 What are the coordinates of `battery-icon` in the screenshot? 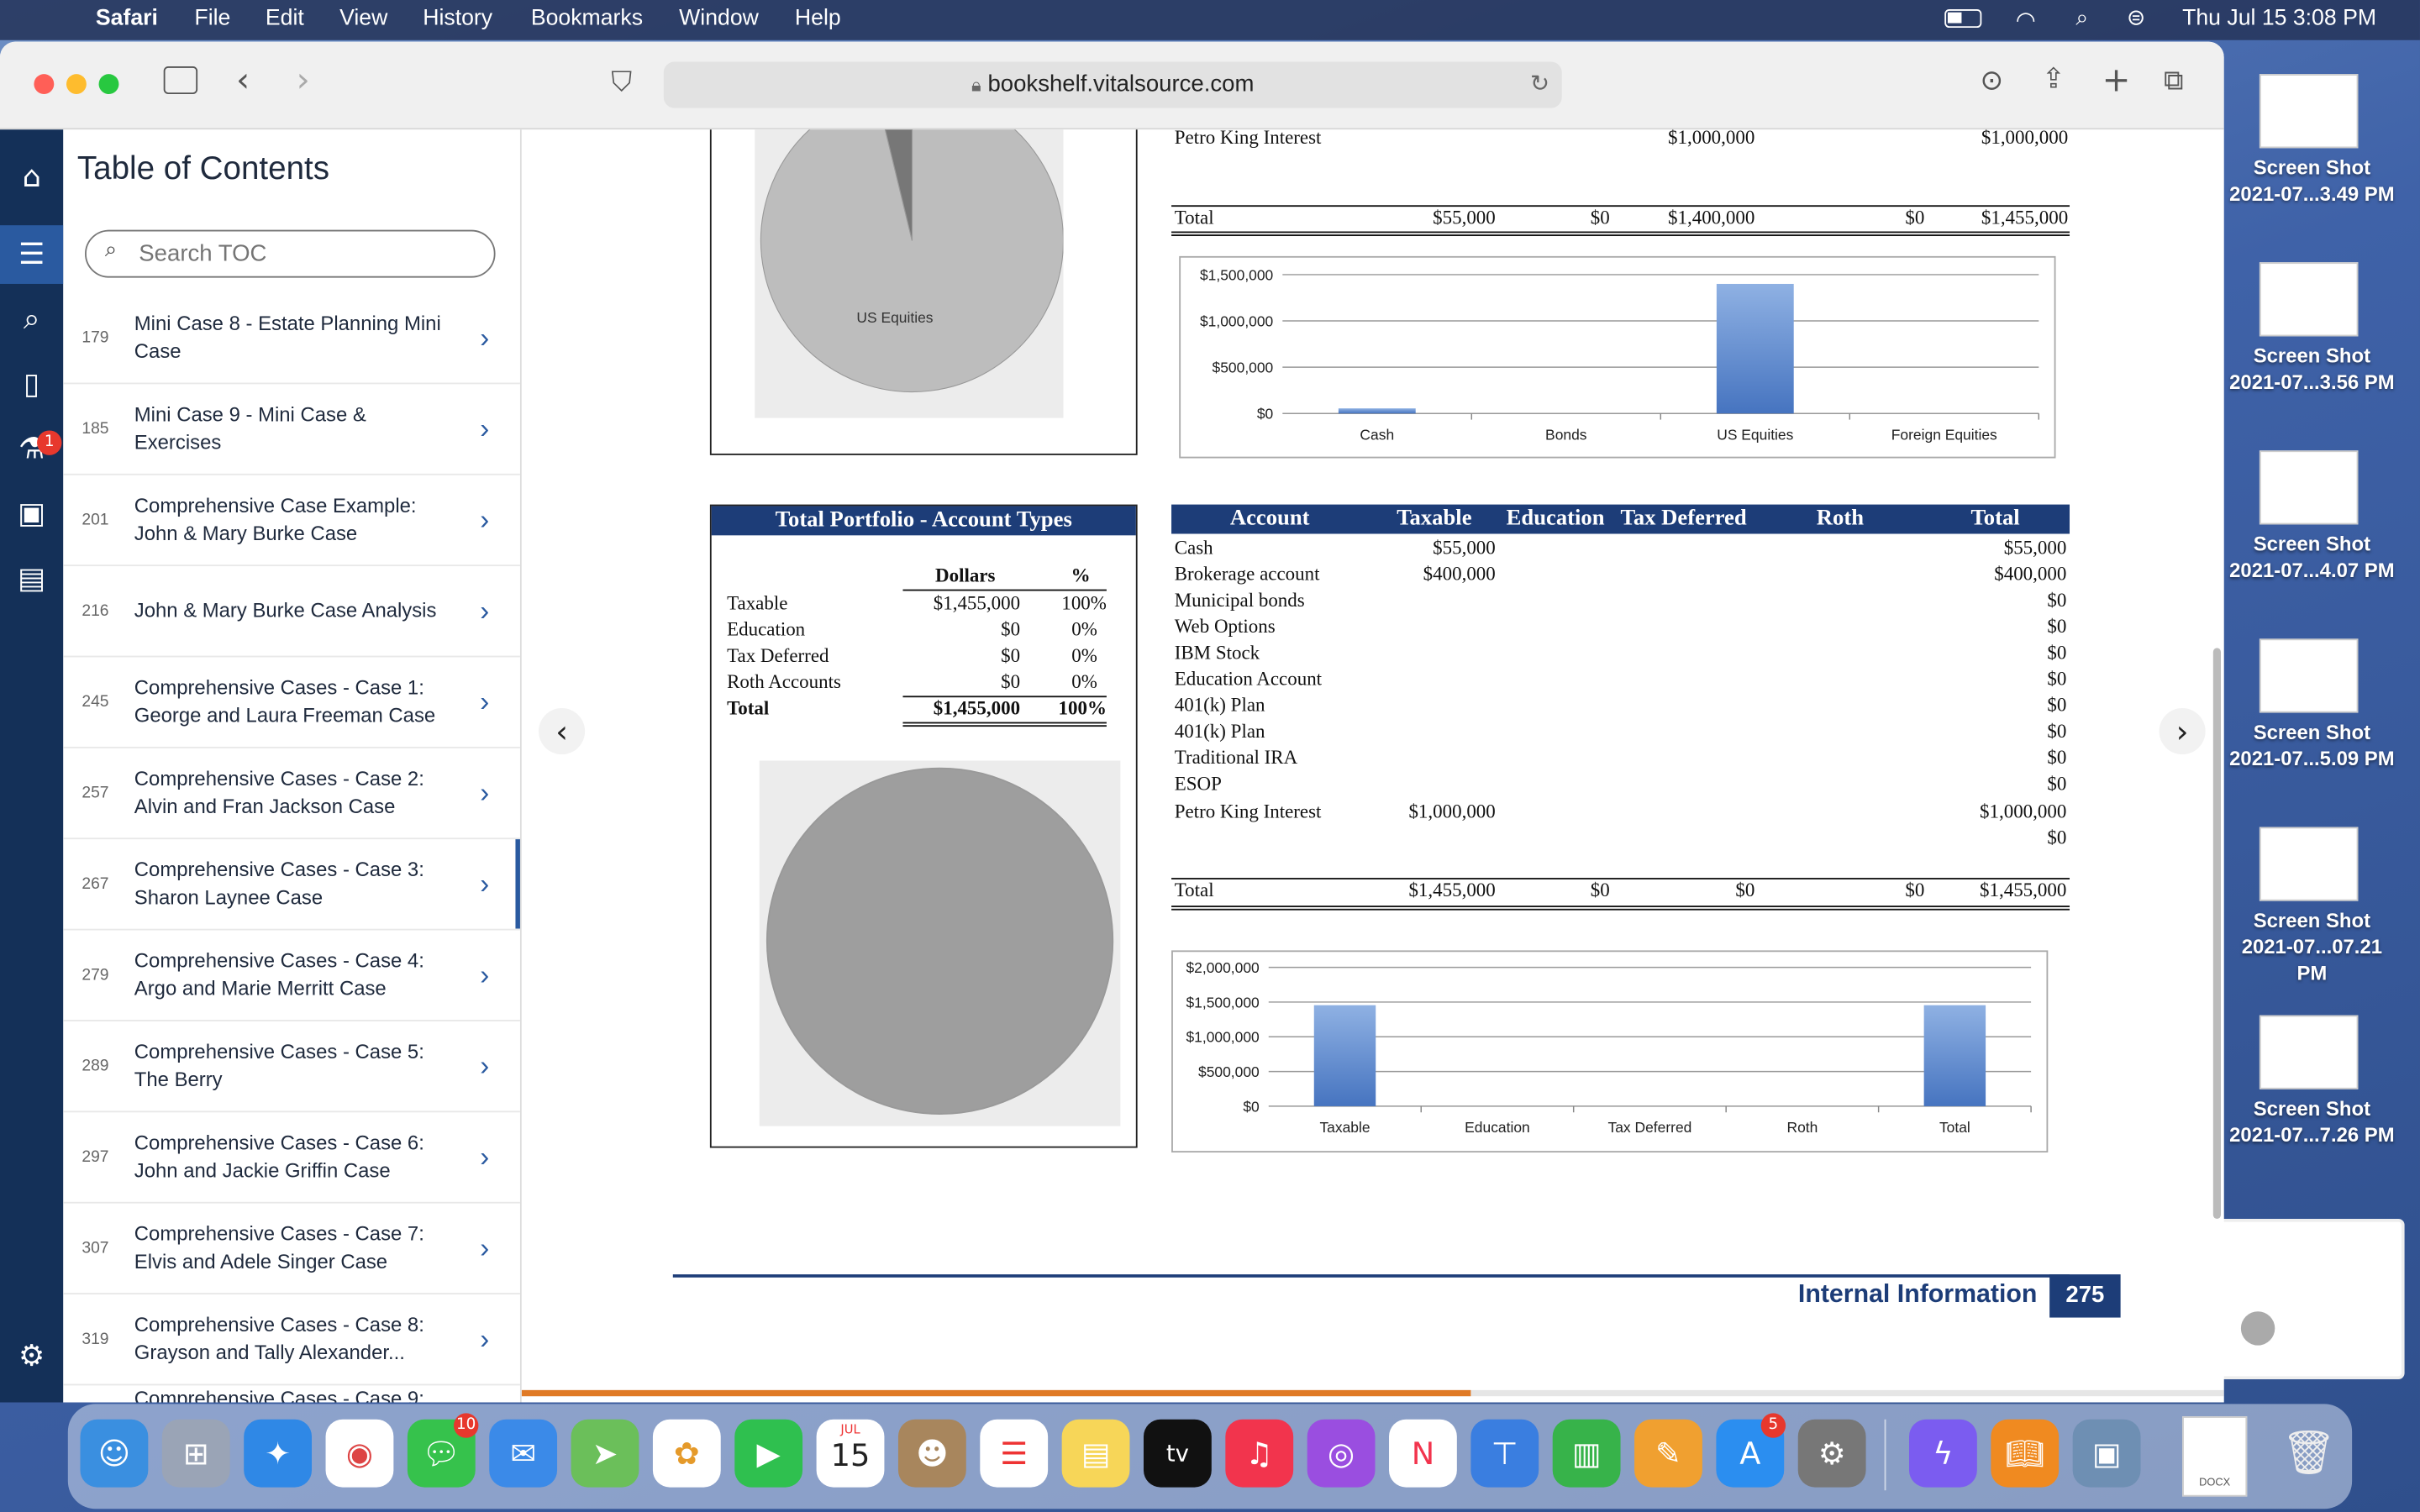 It's located at (1963, 19).